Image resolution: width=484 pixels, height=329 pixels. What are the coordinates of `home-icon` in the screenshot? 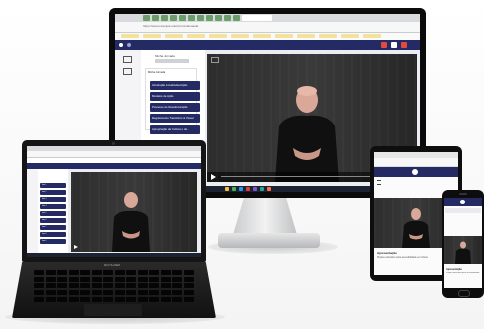 It's located at (129, 45).